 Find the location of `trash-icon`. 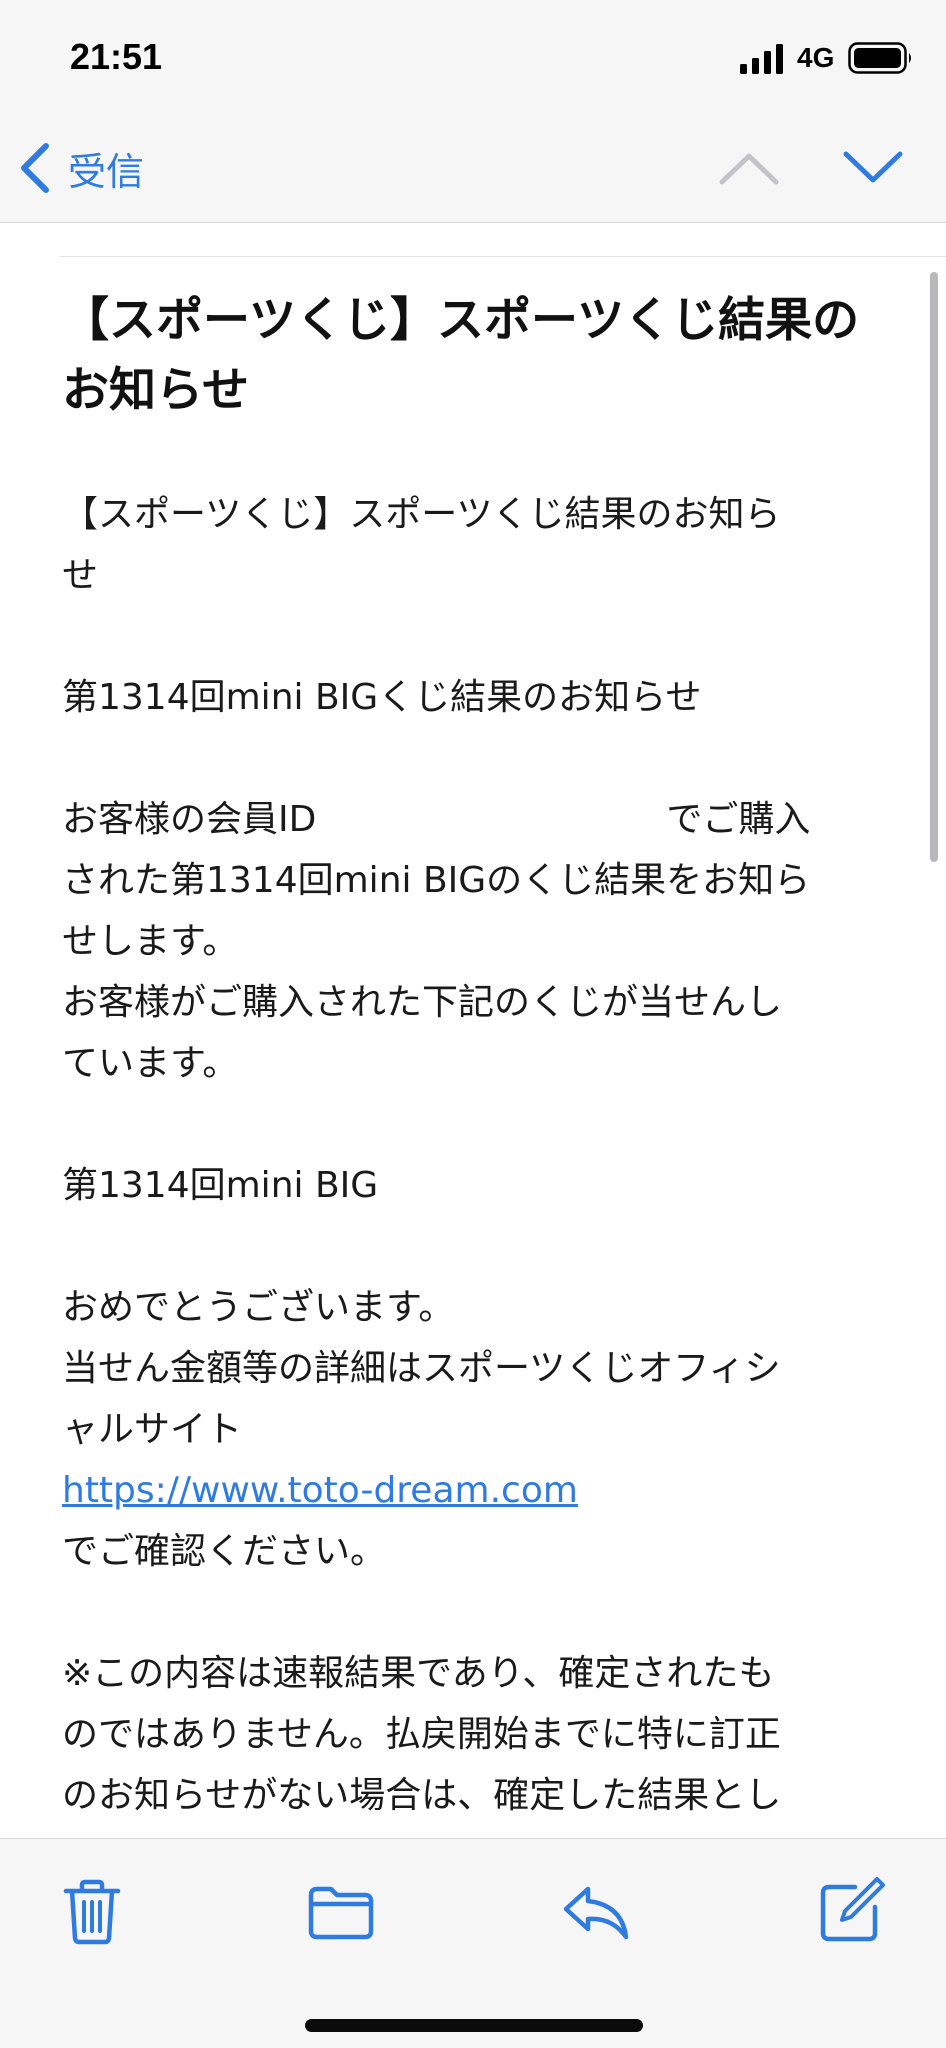

trash-icon is located at coordinates (92, 1911).